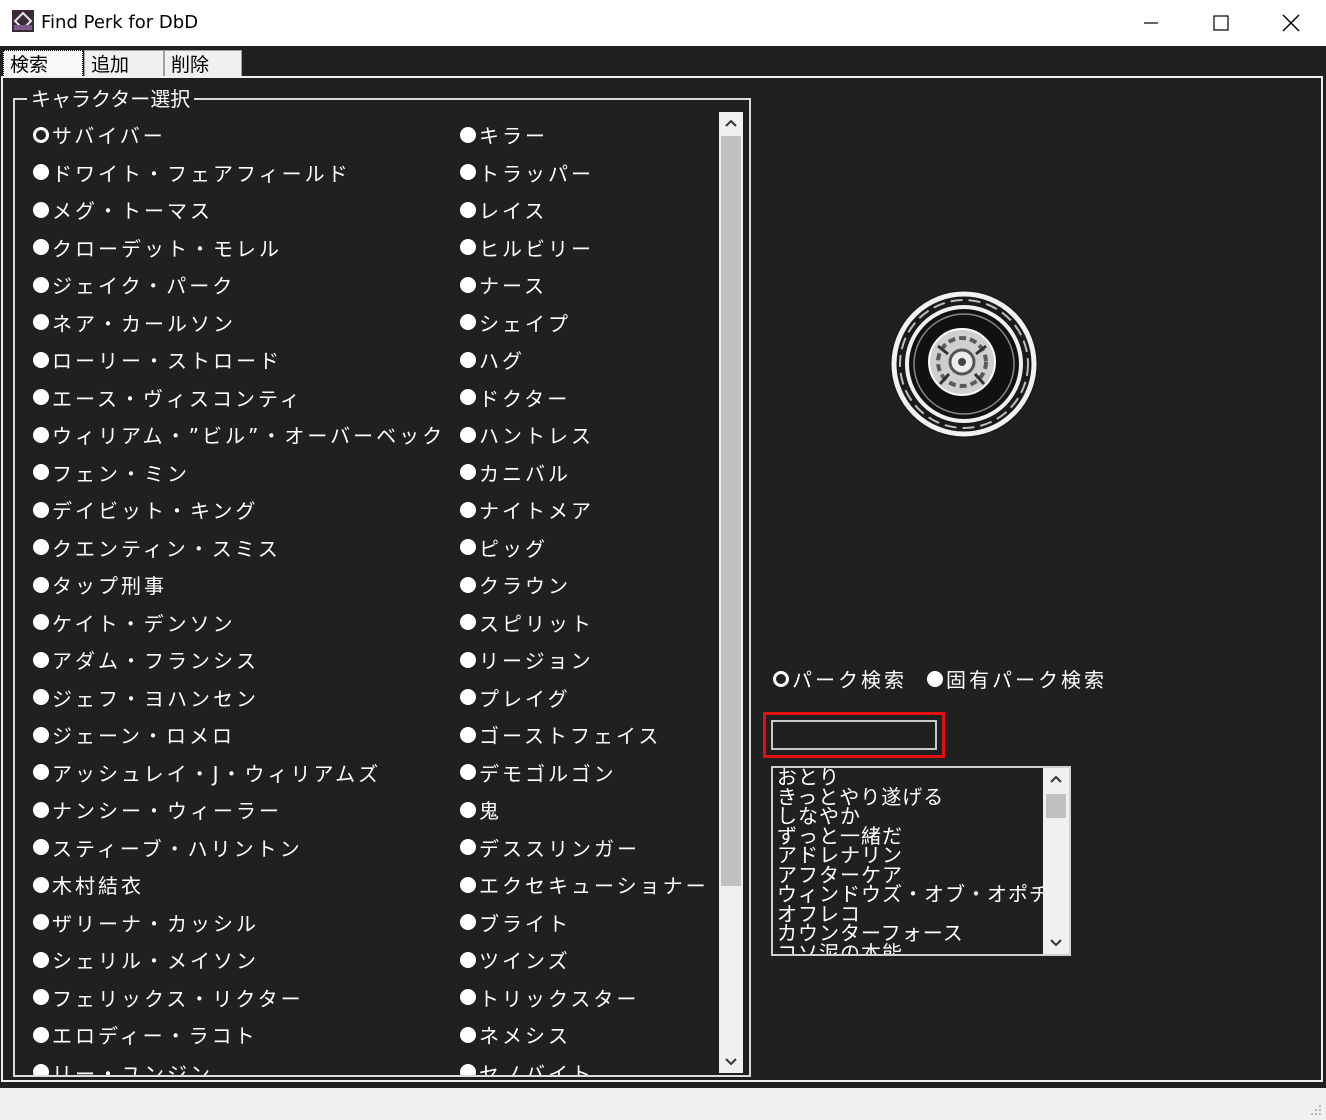  What do you see at coordinates (527, 172) in the screenshot?
I see `radio-killers-1: トラッパー` at bounding box center [527, 172].